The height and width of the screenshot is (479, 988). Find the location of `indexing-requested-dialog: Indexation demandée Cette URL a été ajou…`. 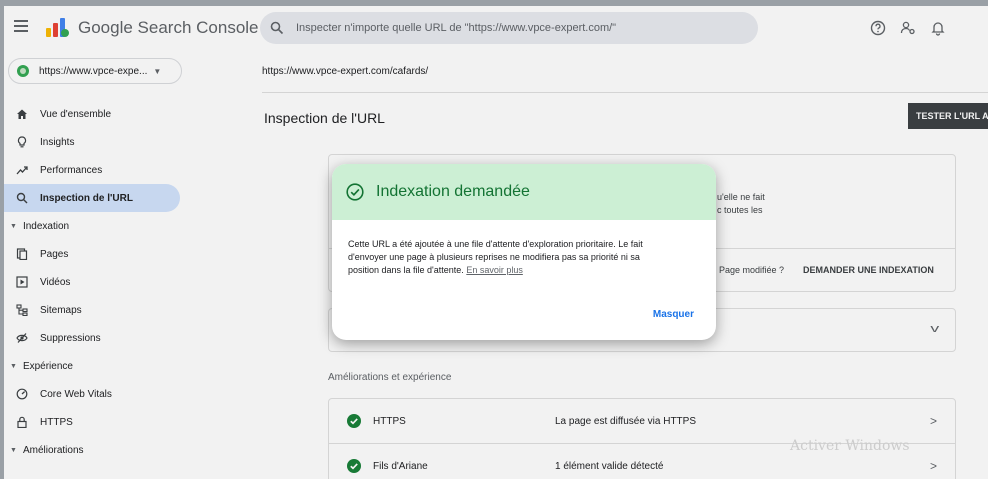

indexing-requested-dialog: Indexation demandée Cette URL a été ajou… is located at coordinates (524, 252).